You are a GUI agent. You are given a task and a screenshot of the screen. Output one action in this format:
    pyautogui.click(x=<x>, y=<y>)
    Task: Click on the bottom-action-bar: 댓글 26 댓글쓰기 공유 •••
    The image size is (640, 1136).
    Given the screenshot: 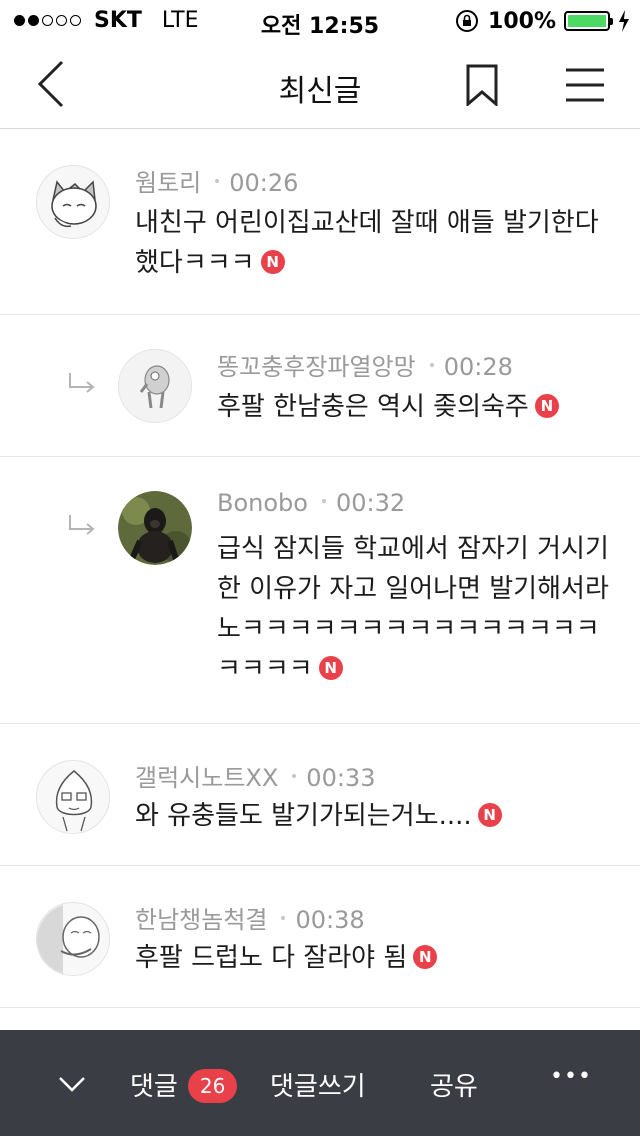 What is the action you would take?
    pyautogui.click(x=320, y=1083)
    